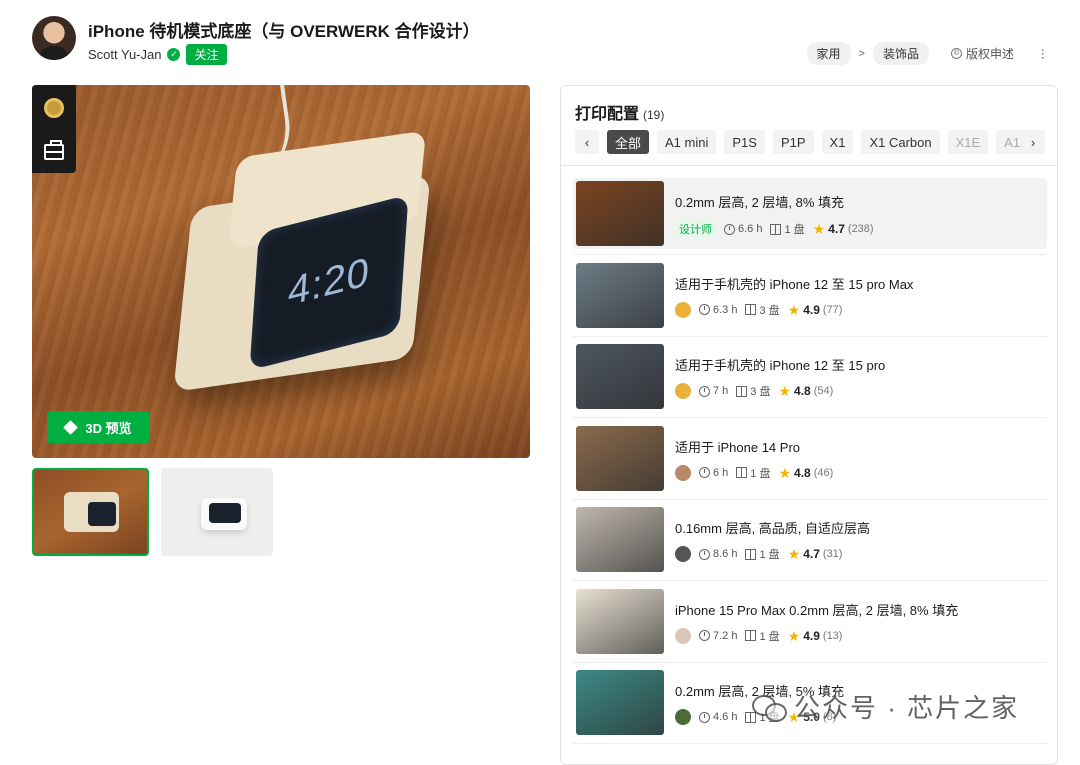 The image size is (1080, 765). I want to click on rating-count: (54), so click(823, 391).